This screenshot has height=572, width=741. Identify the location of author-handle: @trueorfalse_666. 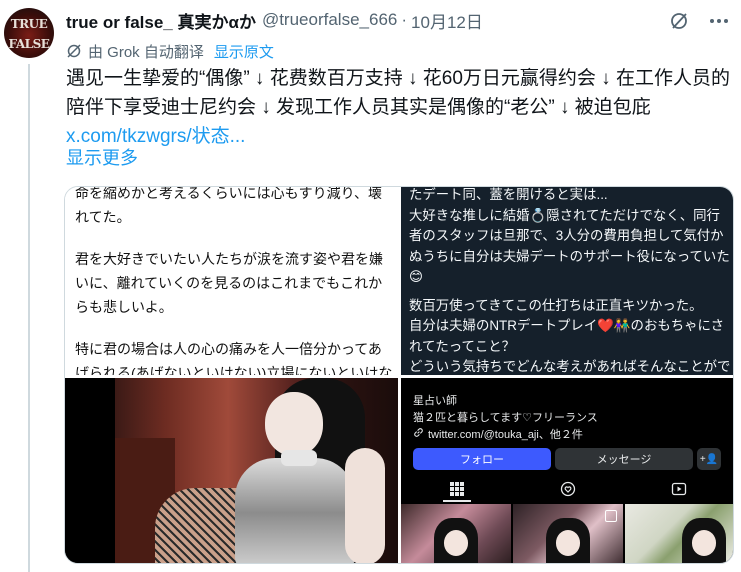
(329, 20).